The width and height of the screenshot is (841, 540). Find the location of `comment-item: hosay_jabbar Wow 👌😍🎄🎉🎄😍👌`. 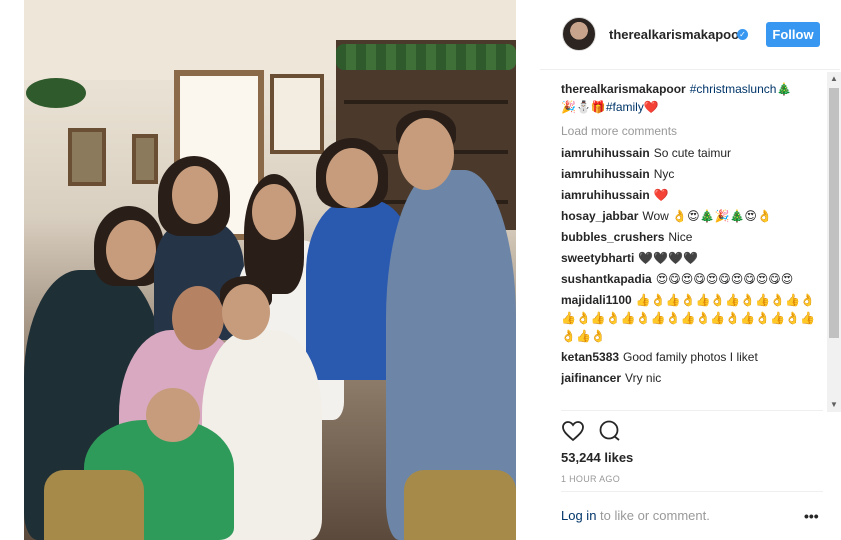

comment-item: hosay_jabbar Wow 👌😍🎄🎉🎄😍👌 is located at coordinates (692, 216).